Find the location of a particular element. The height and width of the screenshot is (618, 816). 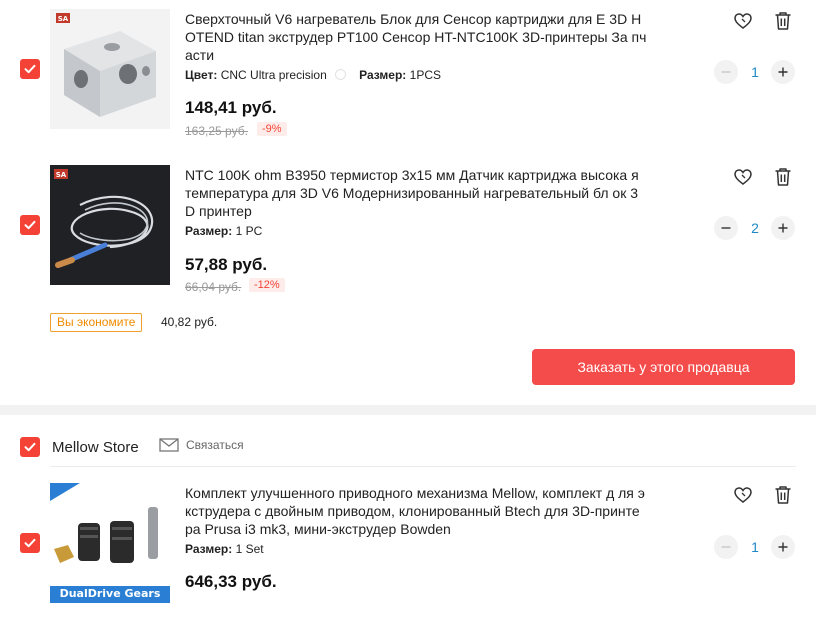

prop-value: 1 Set is located at coordinates (249, 549).